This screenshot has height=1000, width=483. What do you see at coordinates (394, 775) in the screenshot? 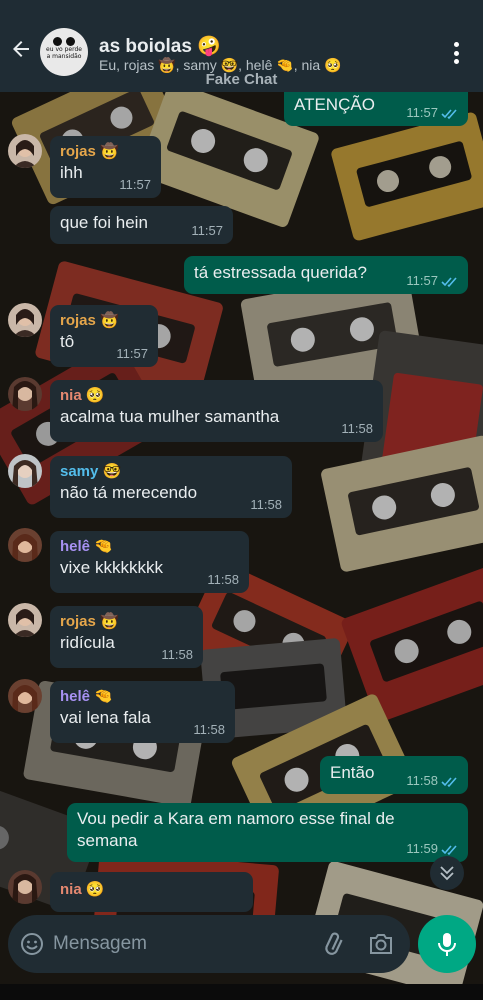
I see `message-bubble-outgoing: Então 11:58` at bounding box center [394, 775].